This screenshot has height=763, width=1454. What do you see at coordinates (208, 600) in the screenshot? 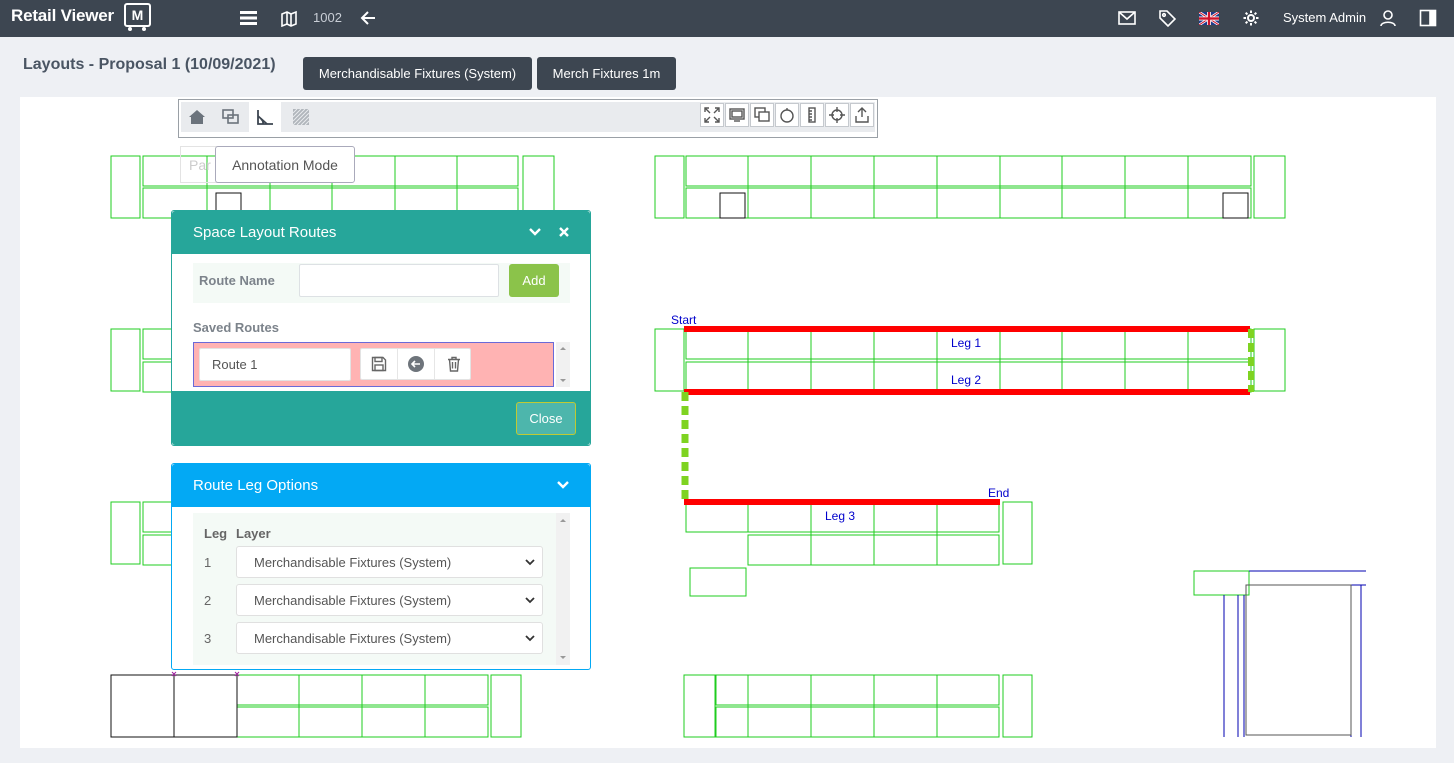
I see `leg-number: 2` at bounding box center [208, 600].